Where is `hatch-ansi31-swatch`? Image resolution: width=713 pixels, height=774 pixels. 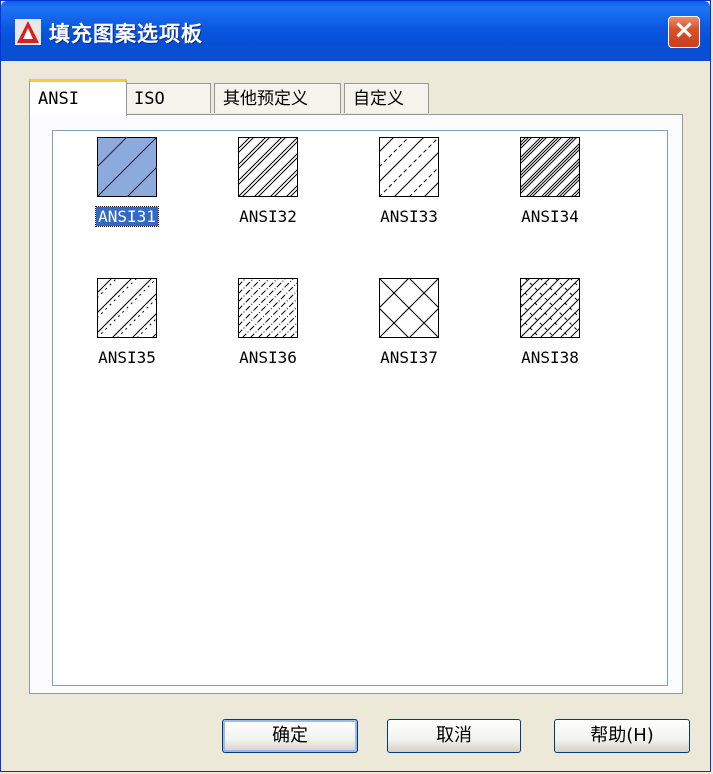
hatch-ansi31-swatch is located at coordinates (127, 167).